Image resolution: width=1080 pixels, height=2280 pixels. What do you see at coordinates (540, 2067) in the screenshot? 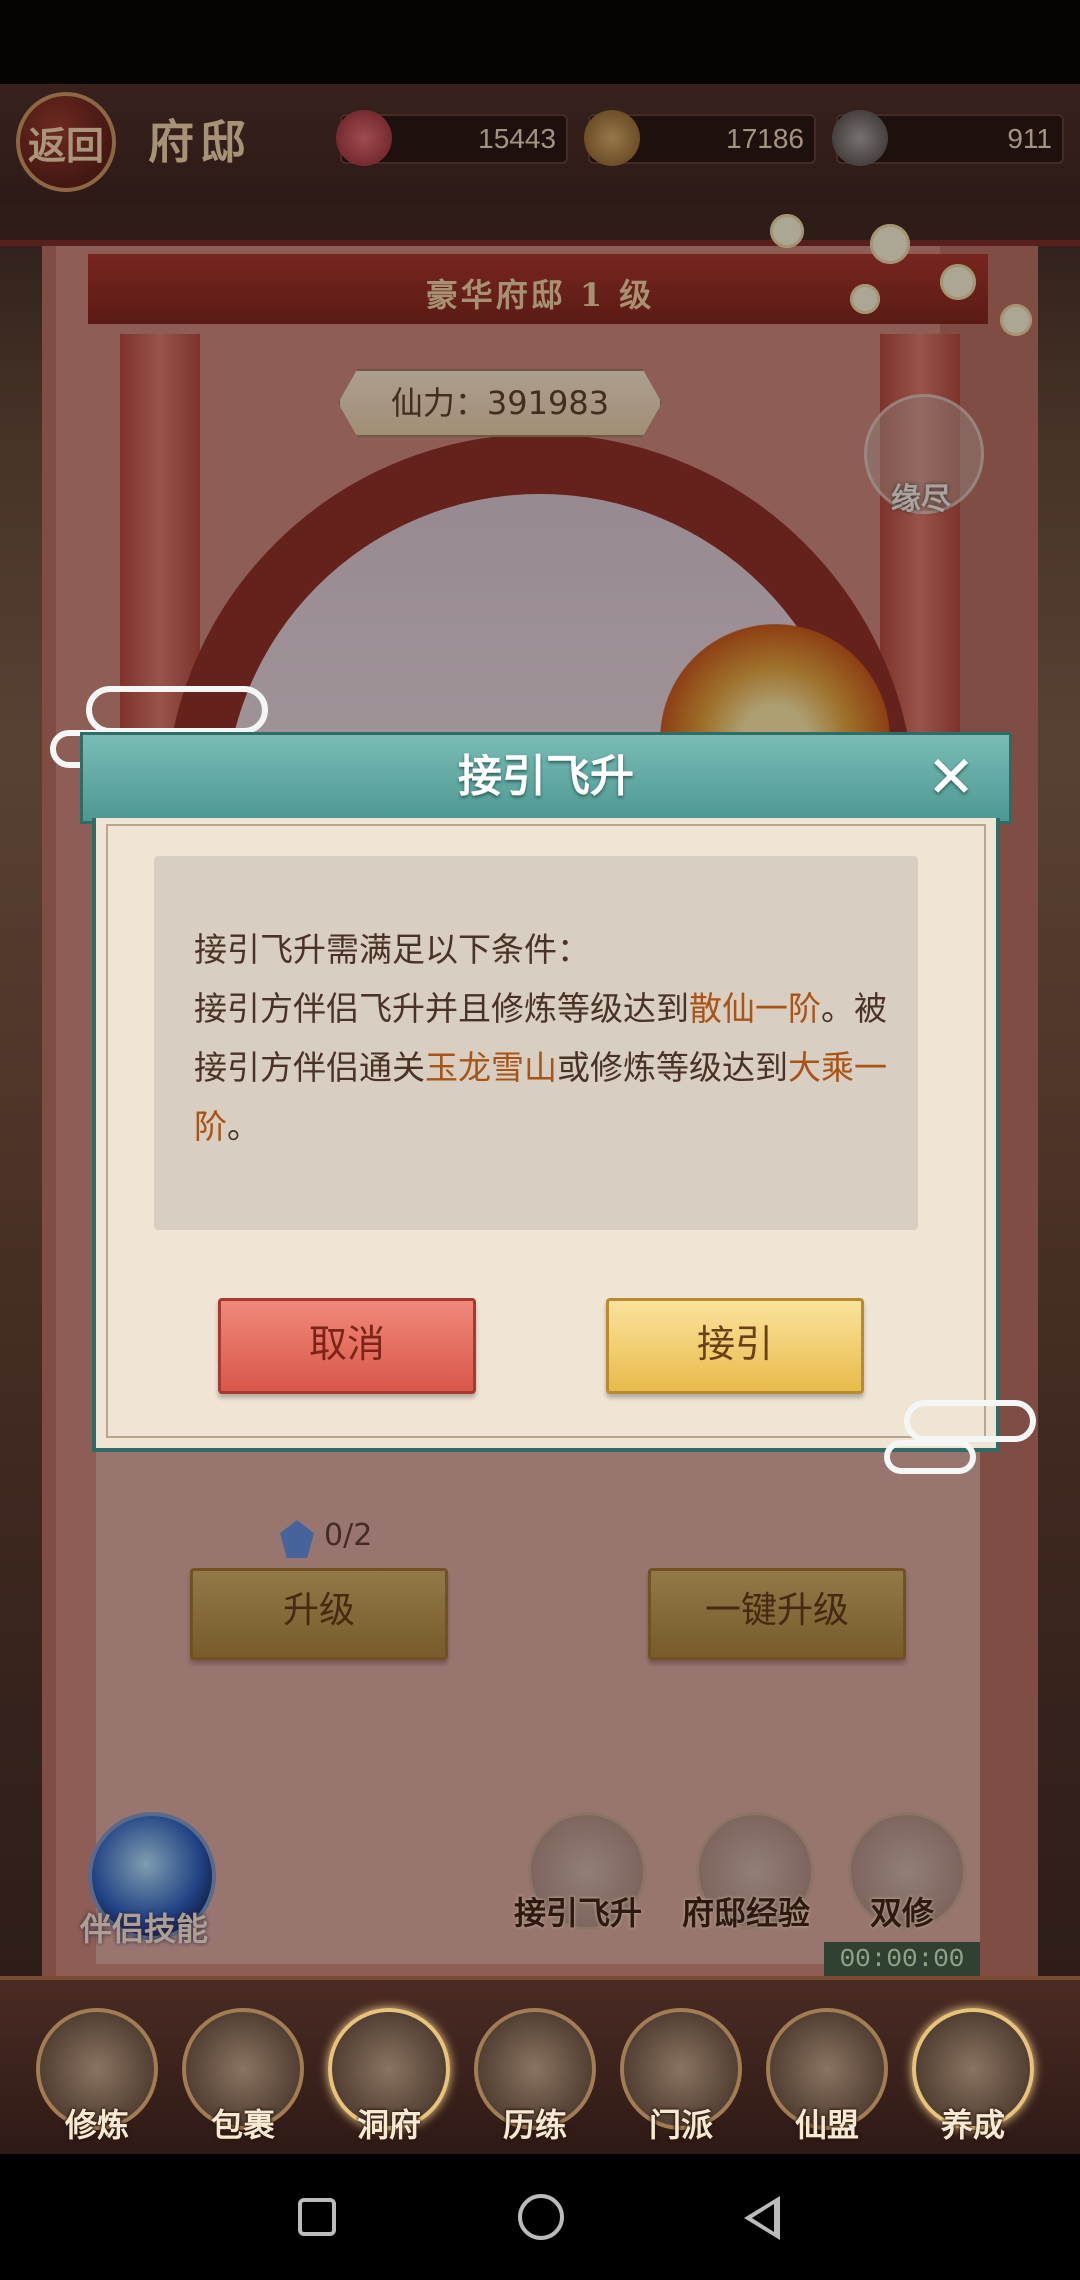
I see `bottom-nav: 修炼 包裹 洞府 历练 门派 仙盟 养成` at bounding box center [540, 2067].